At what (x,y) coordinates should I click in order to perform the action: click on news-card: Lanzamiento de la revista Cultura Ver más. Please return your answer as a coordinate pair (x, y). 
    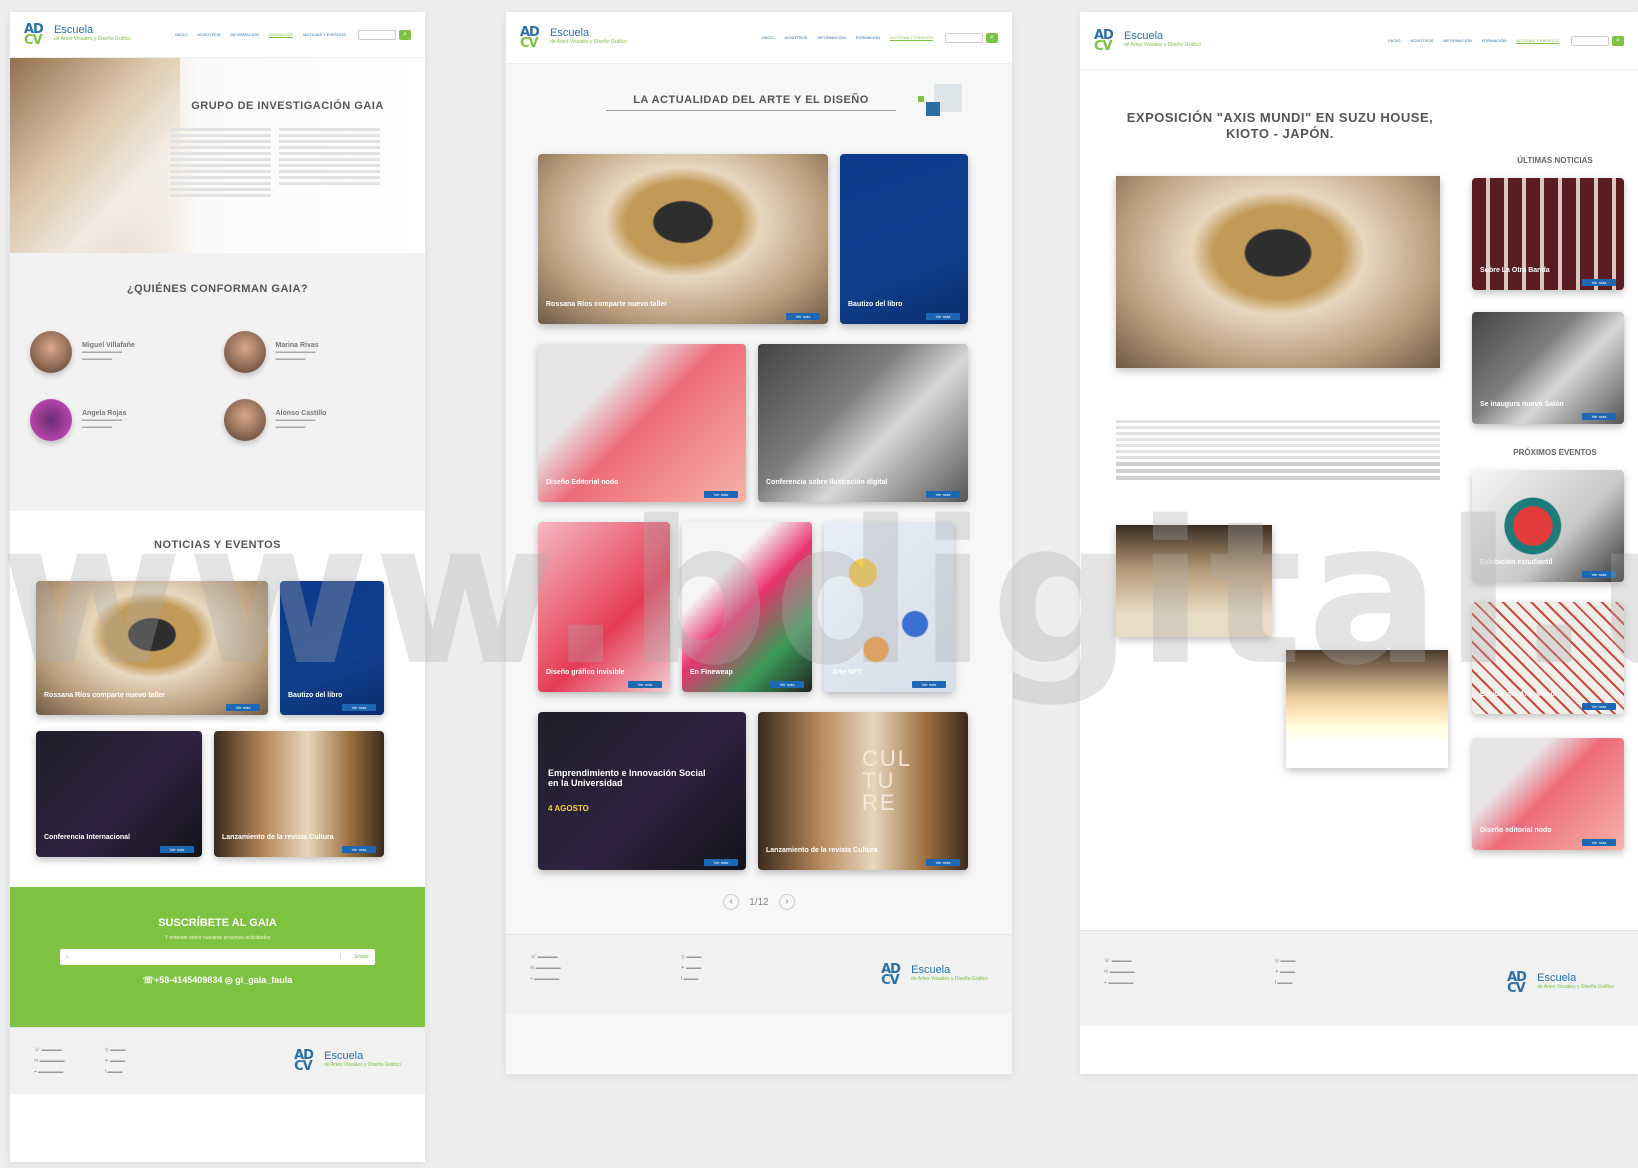
    Looking at the image, I should click on (299, 794).